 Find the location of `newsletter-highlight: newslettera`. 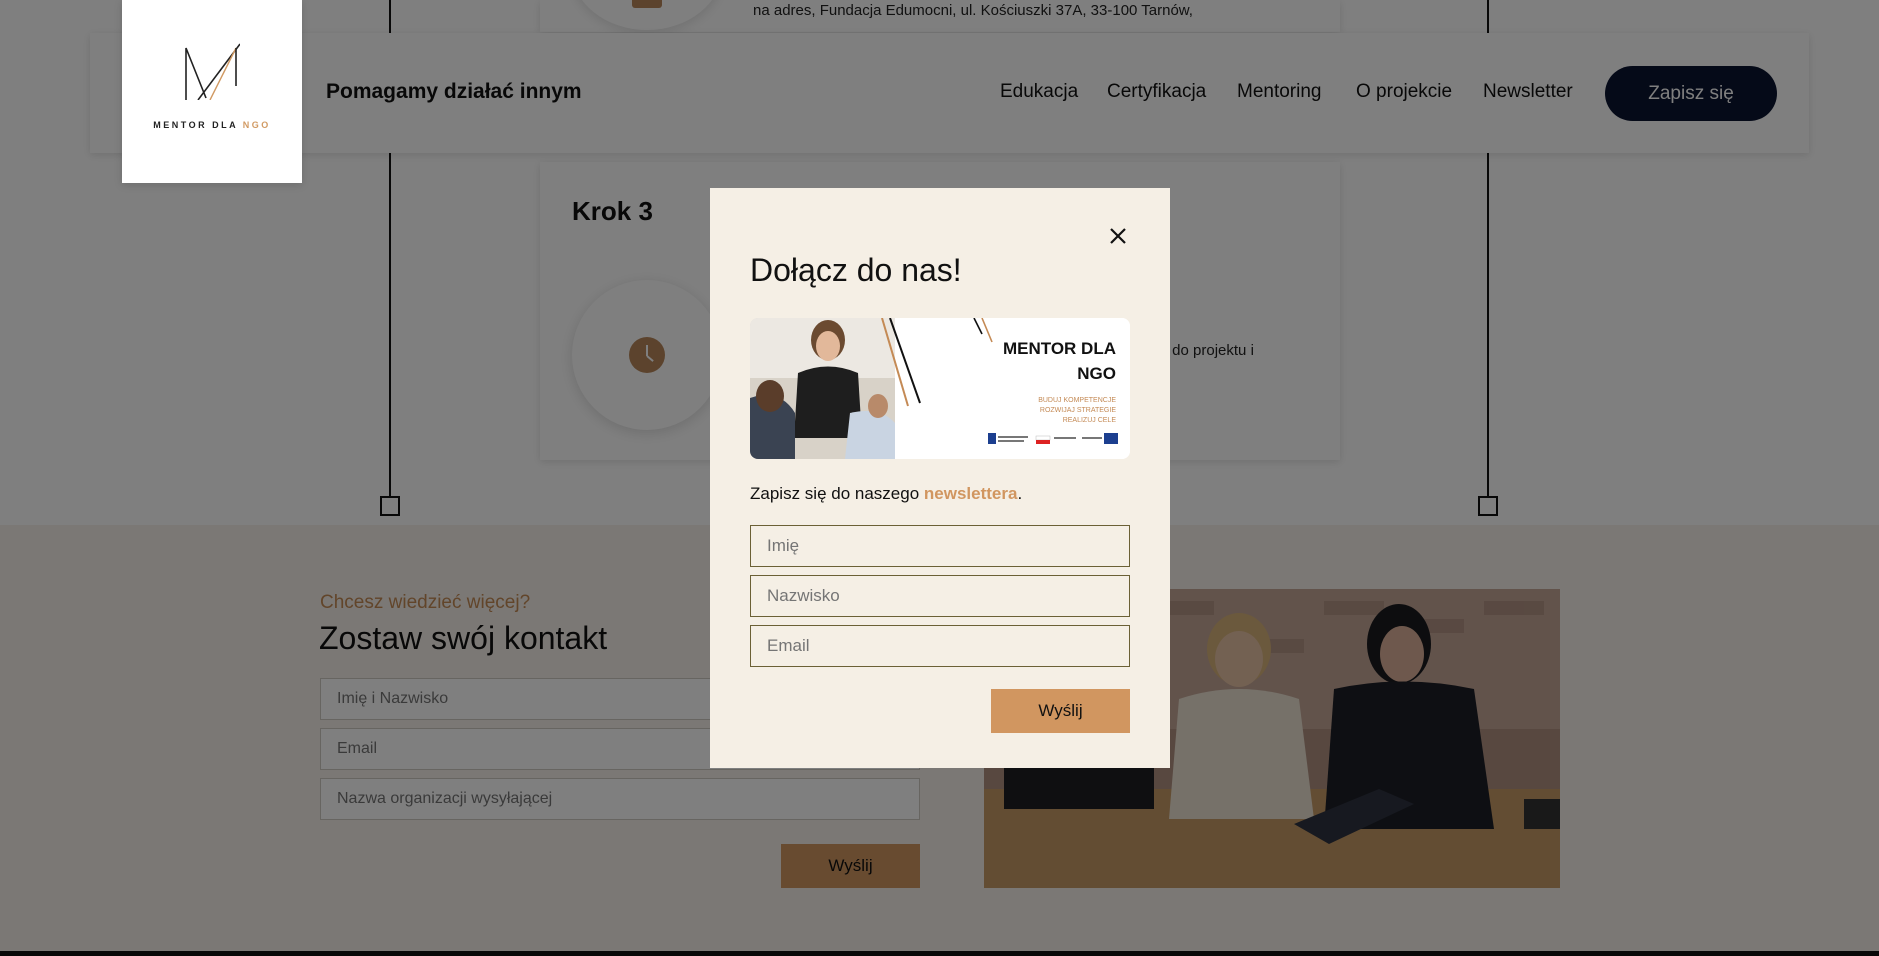

newsletter-highlight: newslettera is located at coordinates (970, 493).